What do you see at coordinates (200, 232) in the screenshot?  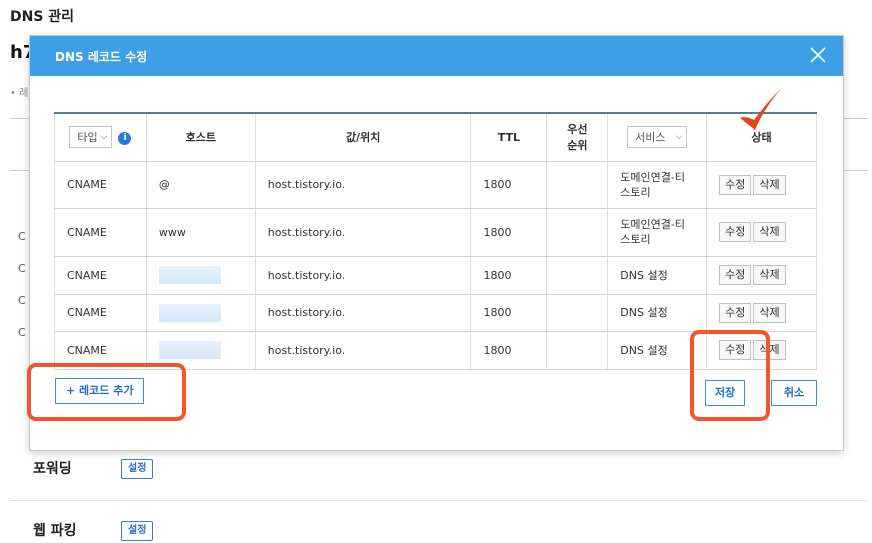 I see `record-host: www` at bounding box center [200, 232].